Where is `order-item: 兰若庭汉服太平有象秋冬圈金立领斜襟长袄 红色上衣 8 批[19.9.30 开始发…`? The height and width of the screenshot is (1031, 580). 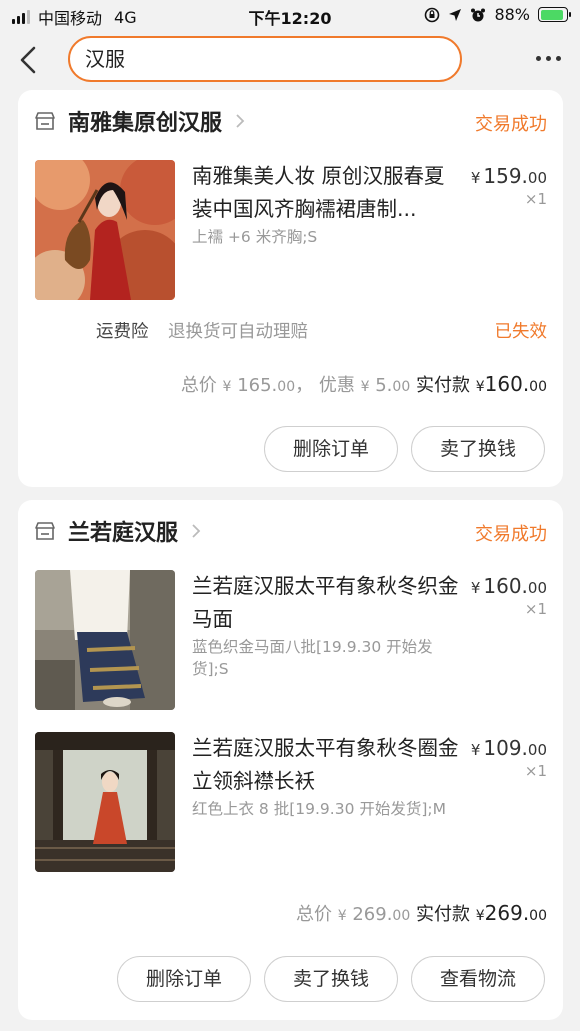 order-item: 兰若庭汉服太平有象秋冬圈金立领斜襟长袄 红色上衣 8 批[19.9.30 开始发… is located at coordinates (291, 802).